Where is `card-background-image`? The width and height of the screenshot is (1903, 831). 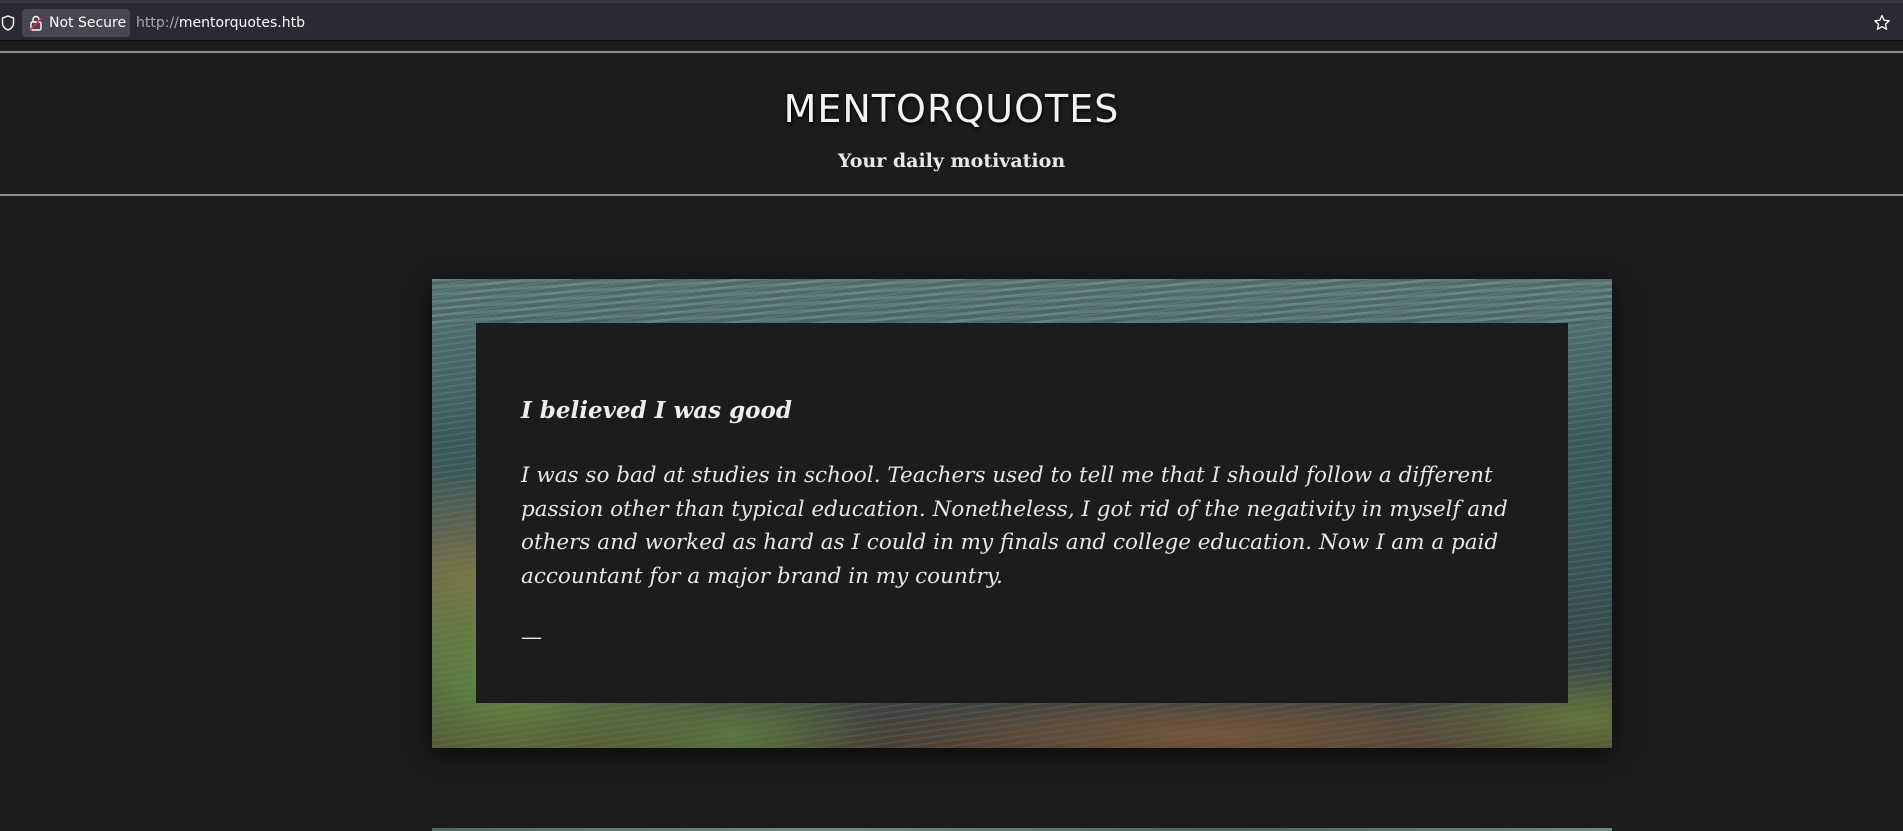 card-background-image is located at coordinates (1022, 301).